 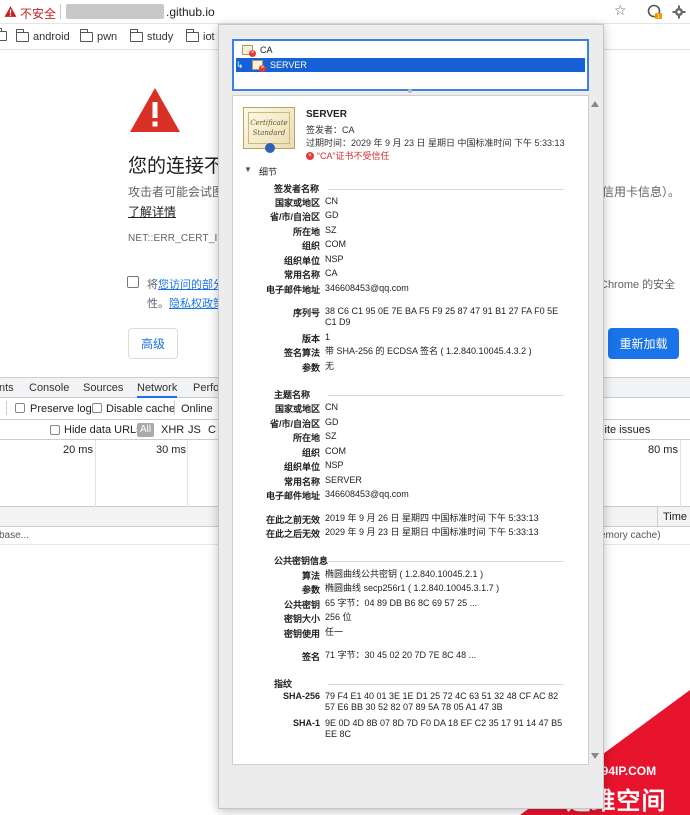 What do you see at coordinates (78, 450) in the screenshot?
I see `timeline-tick: 20 ms` at bounding box center [78, 450].